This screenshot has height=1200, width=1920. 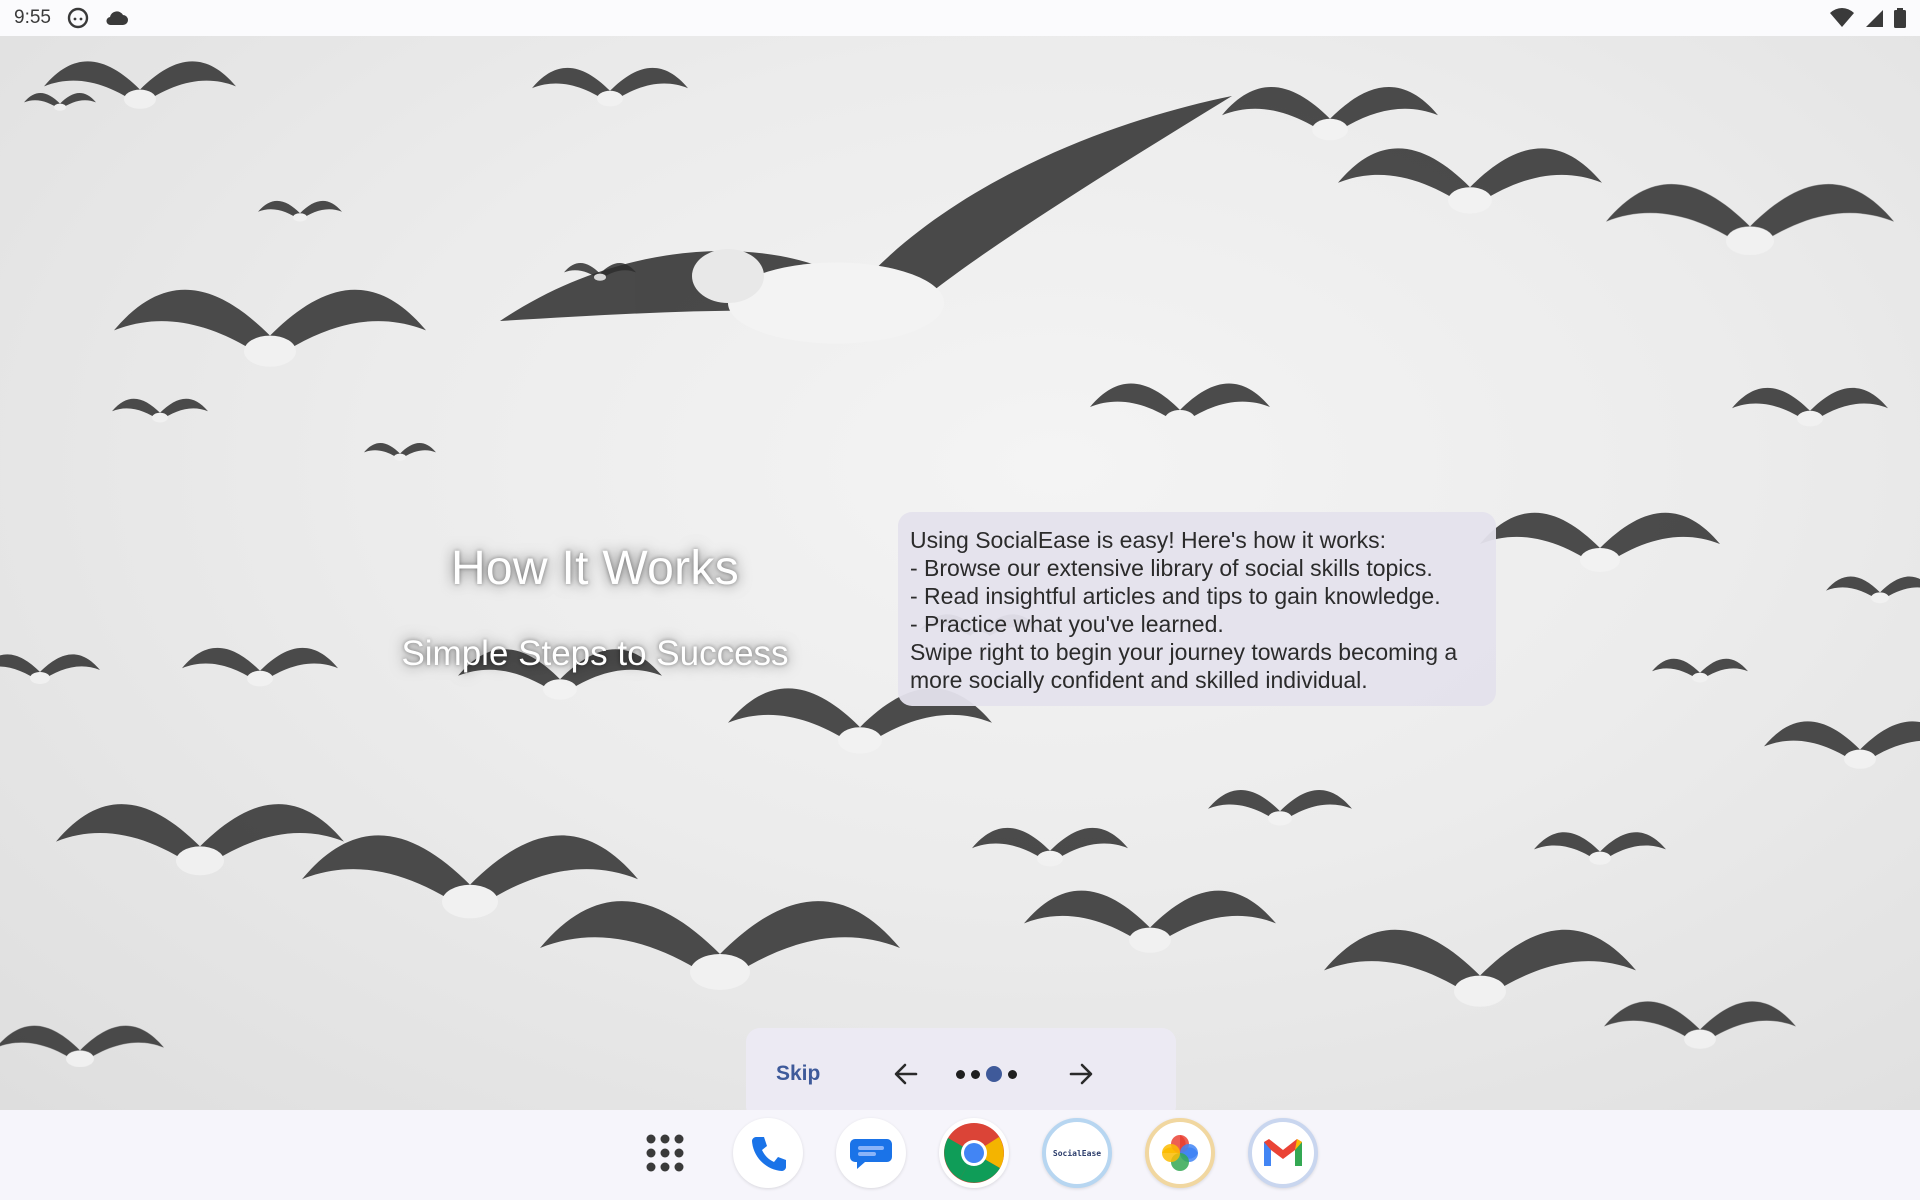 I want to click on gmail-app, so click(x=1283, y=1153).